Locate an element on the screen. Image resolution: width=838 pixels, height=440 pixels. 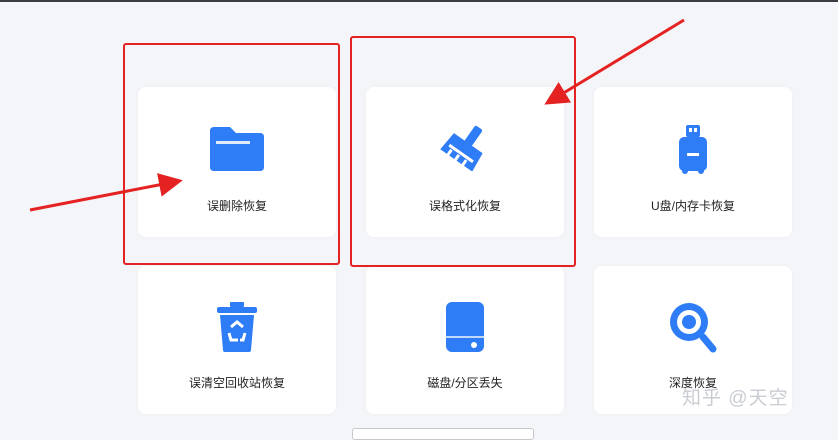
bottom-tab is located at coordinates (443, 434).